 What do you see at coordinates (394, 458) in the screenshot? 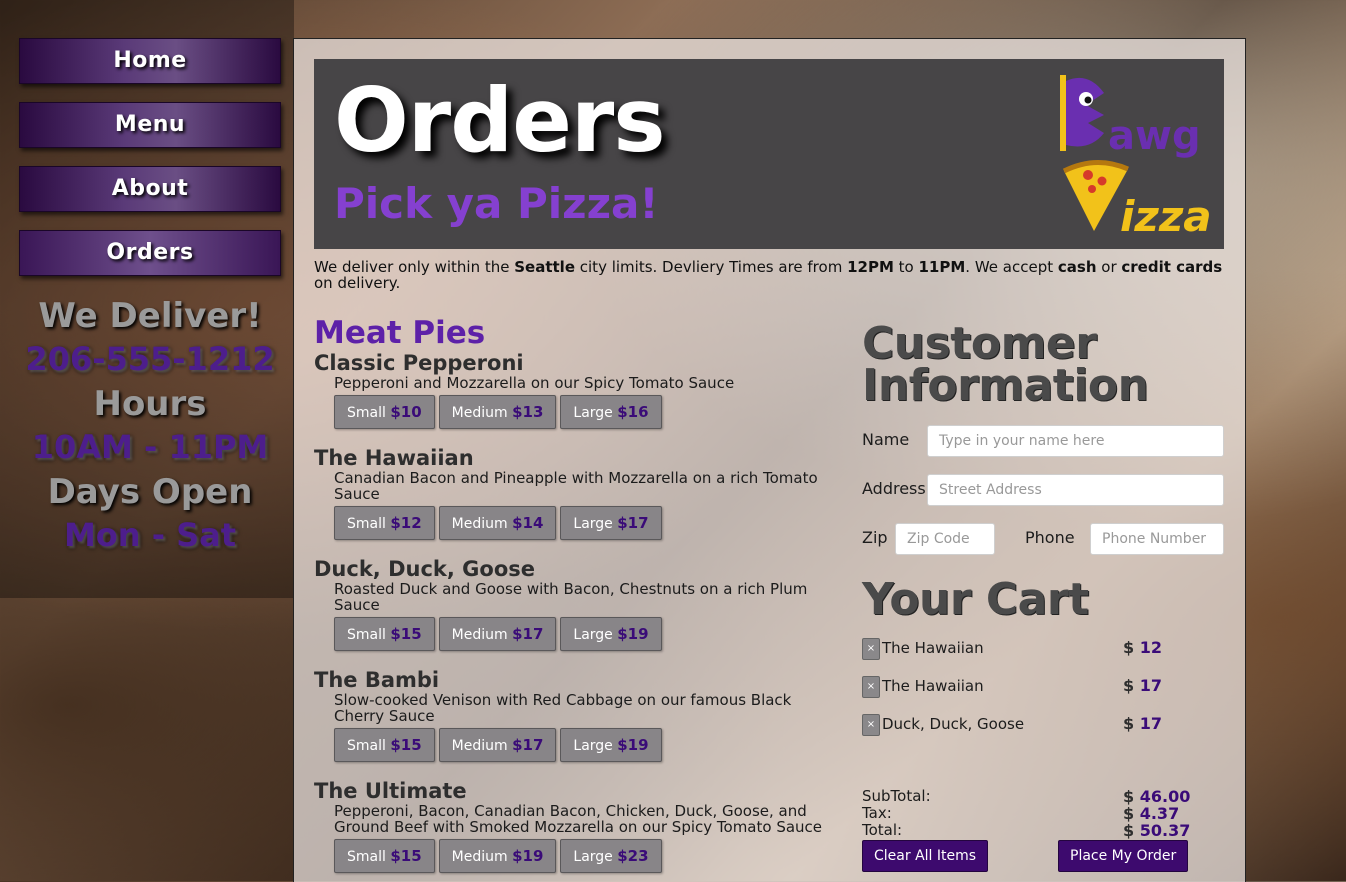
I see `pie-name: The Hawaiian` at bounding box center [394, 458].